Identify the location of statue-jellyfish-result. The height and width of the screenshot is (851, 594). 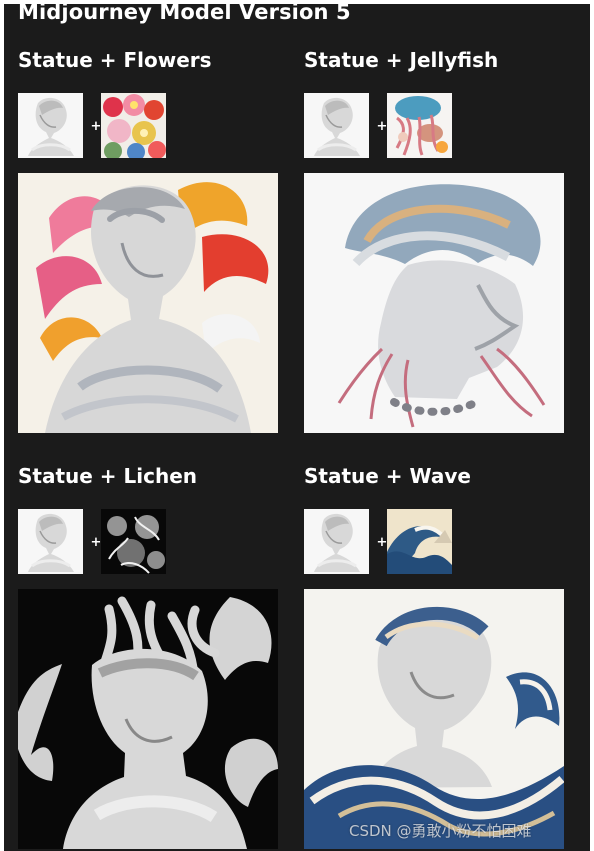
(434, 303).